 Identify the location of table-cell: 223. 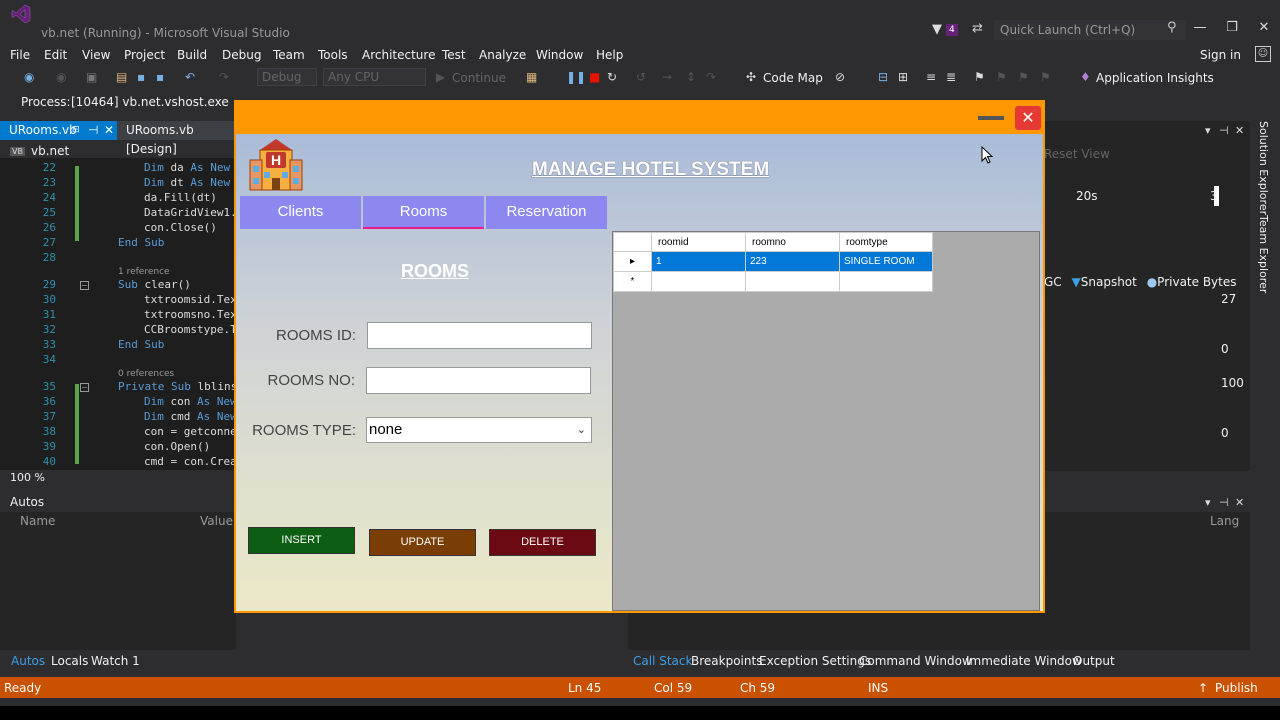
(792, 261).